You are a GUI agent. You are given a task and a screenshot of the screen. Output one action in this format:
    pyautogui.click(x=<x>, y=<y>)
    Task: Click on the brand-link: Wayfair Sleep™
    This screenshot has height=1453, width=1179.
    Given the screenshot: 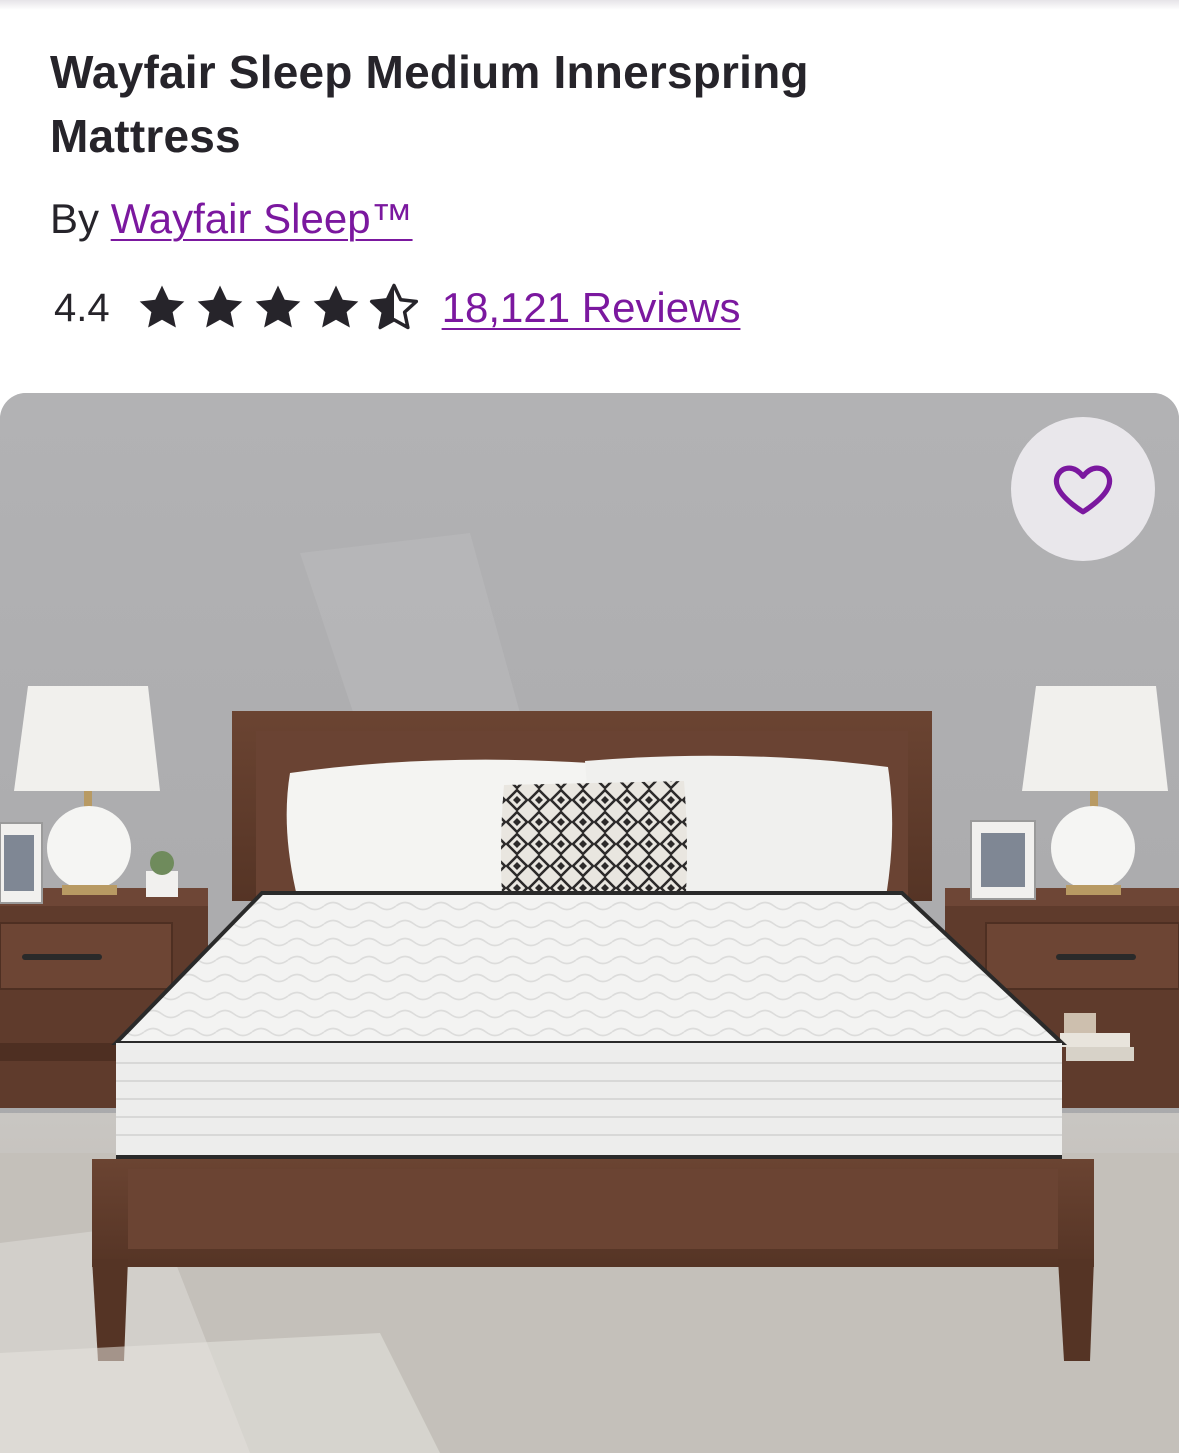 What is the action you would take?
    pyautogui.click(x=262, y=218)
    